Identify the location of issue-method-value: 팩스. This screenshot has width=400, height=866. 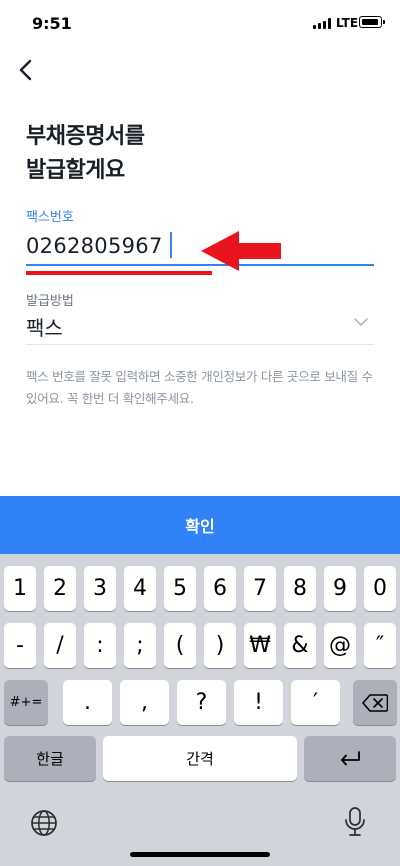
(44, 328).